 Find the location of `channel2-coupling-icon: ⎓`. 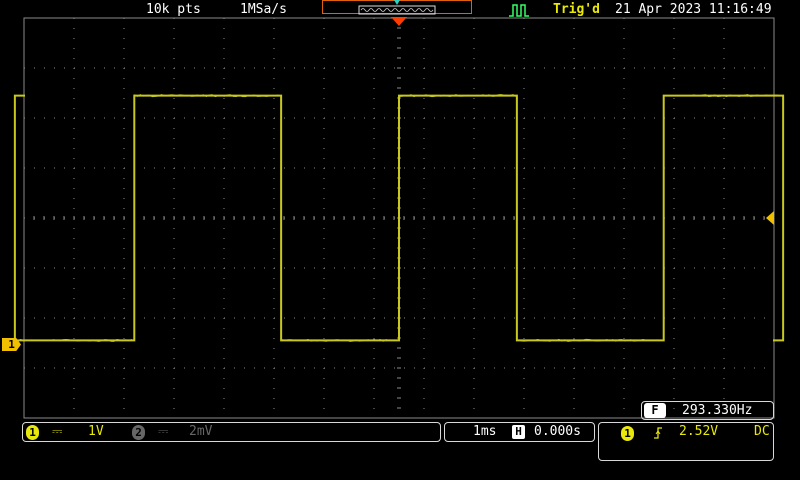

channel2-coupling-icon: ⎓ is located at coordinates (163, 431).